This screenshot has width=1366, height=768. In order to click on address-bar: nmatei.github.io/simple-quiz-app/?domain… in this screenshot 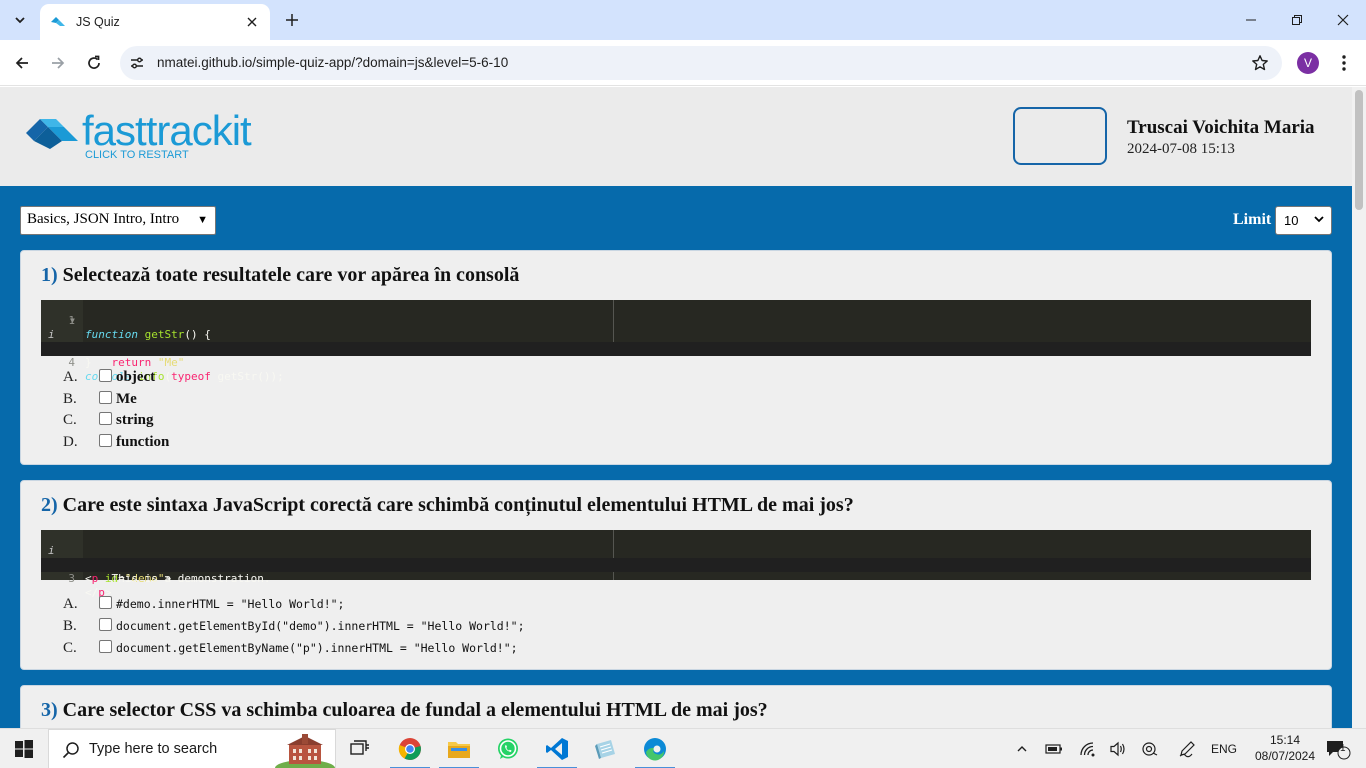, I will do `click(701, 63)`.